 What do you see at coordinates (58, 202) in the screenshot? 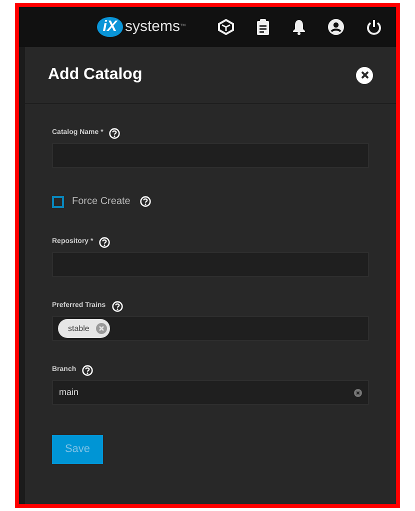
I see `checkbox` at bounding box center [58, 202].